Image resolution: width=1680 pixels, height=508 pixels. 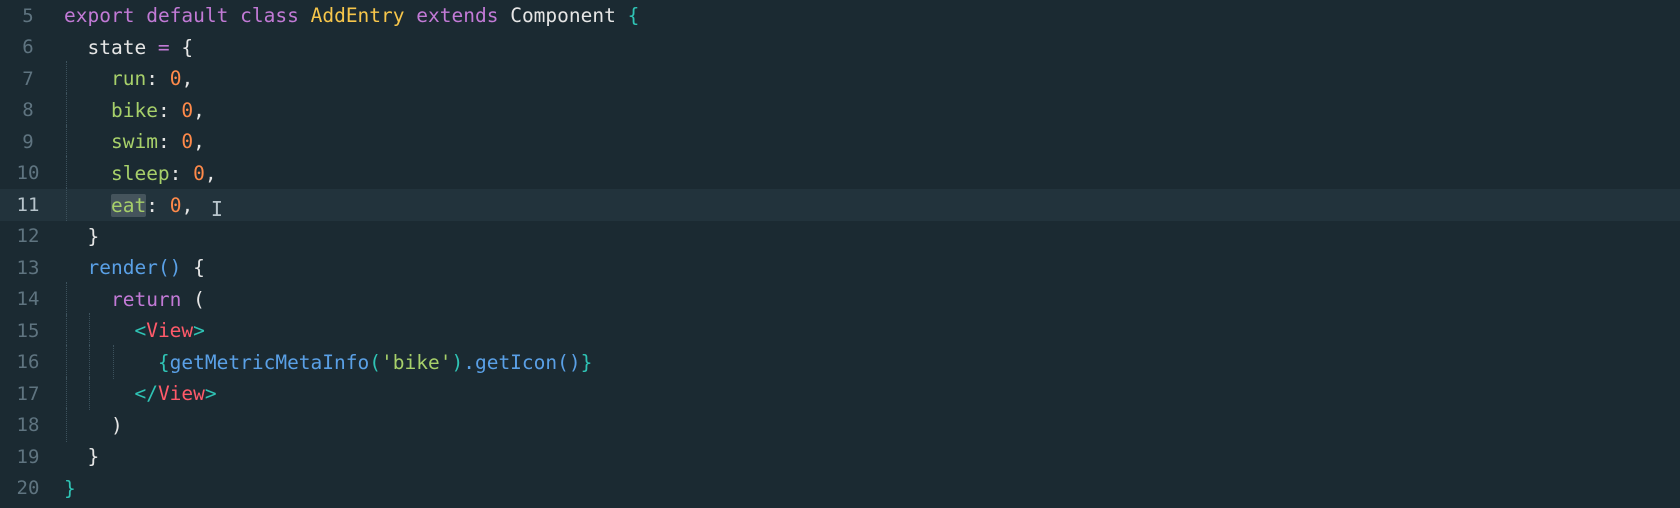 What do you see at coordinates (840, 268) in the screenshot?
I see `code-line: 13 render() {` at bounding box center [840, 268].